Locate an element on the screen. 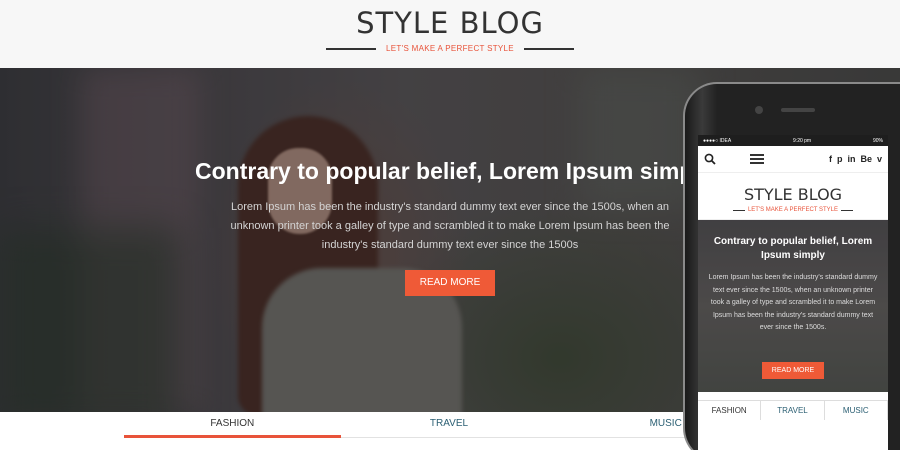 The height and width of the screenshot is (450, 900). mobile-nav: f p in Be v is located at coordinates (793, 159).